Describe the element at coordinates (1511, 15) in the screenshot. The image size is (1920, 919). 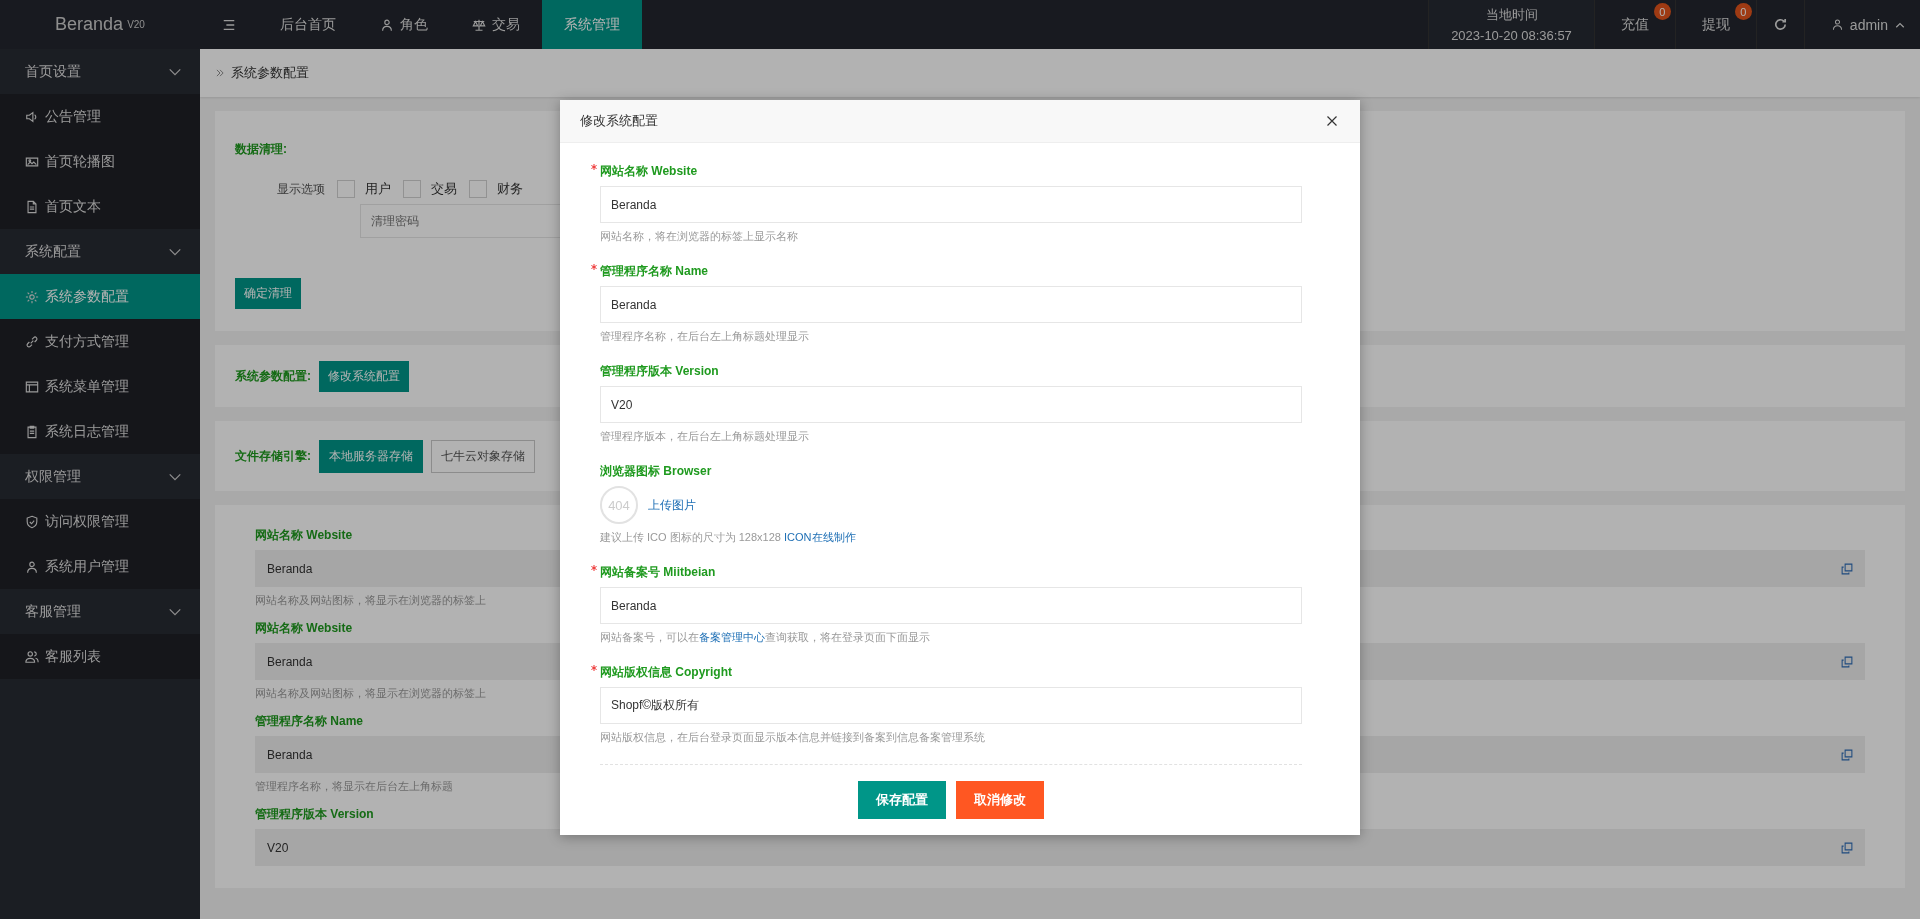
I see `clock-label: 当地时间` at that location.